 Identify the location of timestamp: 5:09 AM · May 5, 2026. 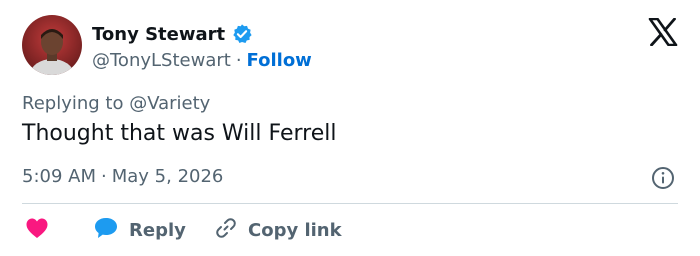
(122, 176).